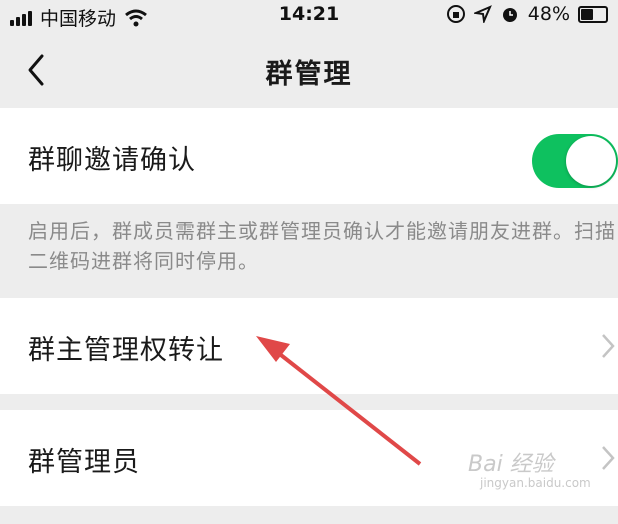  I want to click on watermark-logo: Bai 经验, so click(511, 464).